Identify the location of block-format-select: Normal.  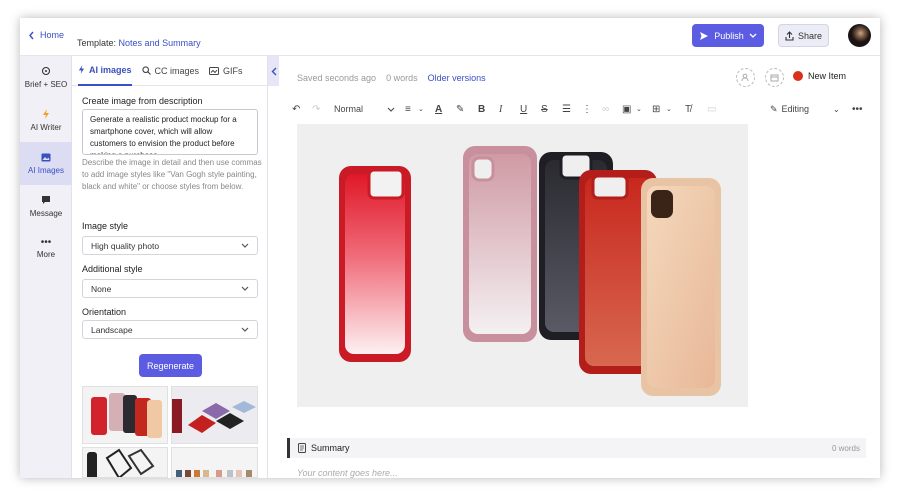
(364, 109).